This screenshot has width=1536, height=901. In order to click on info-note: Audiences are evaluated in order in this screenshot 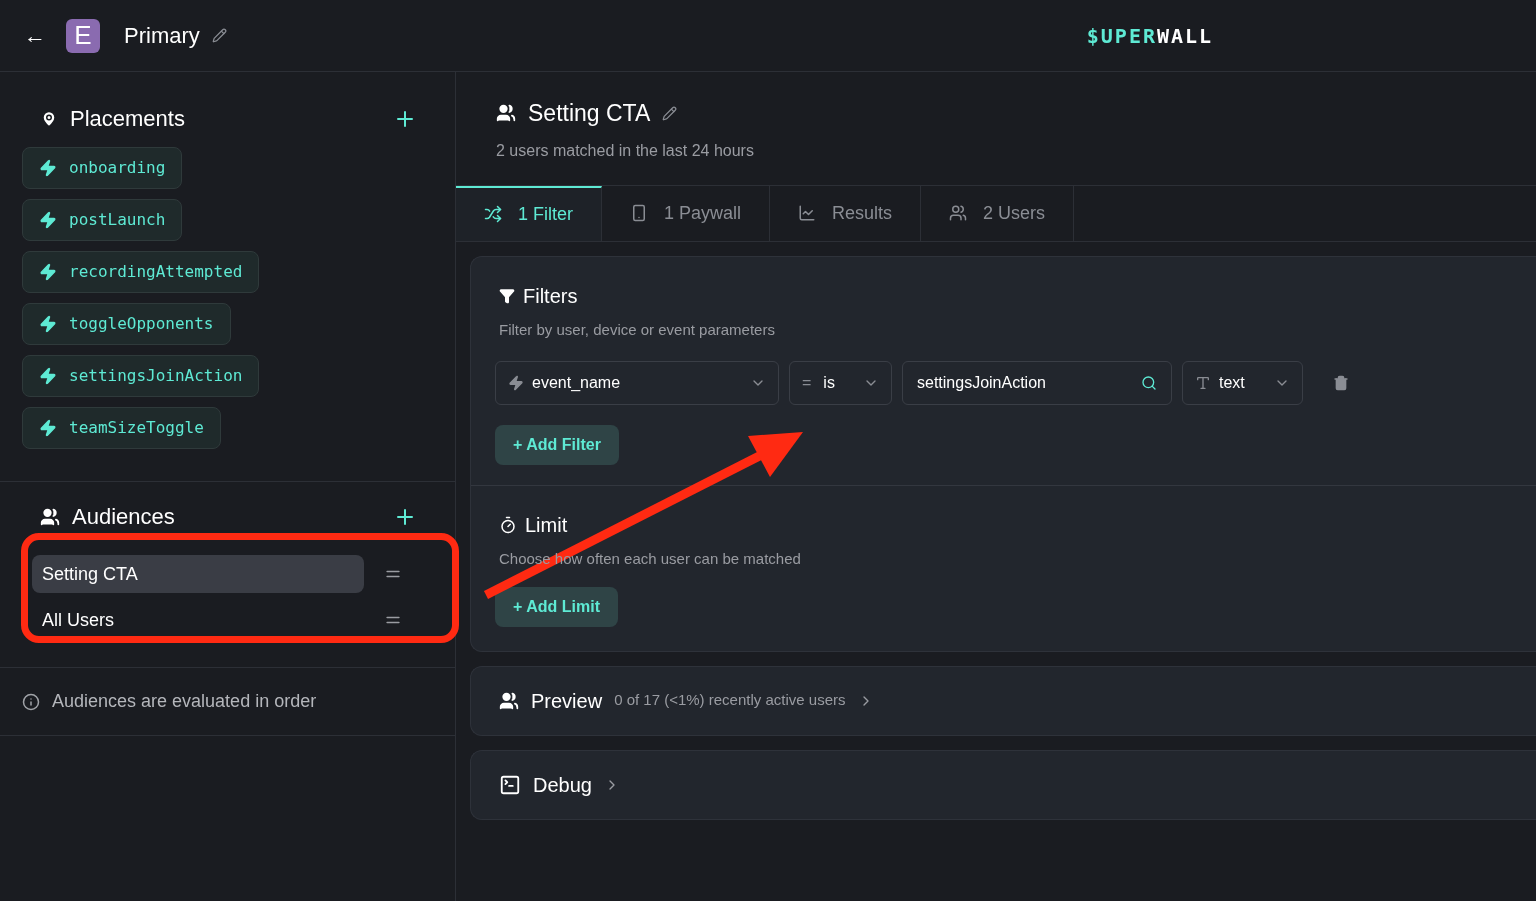, I will do `click(184, 701)`.